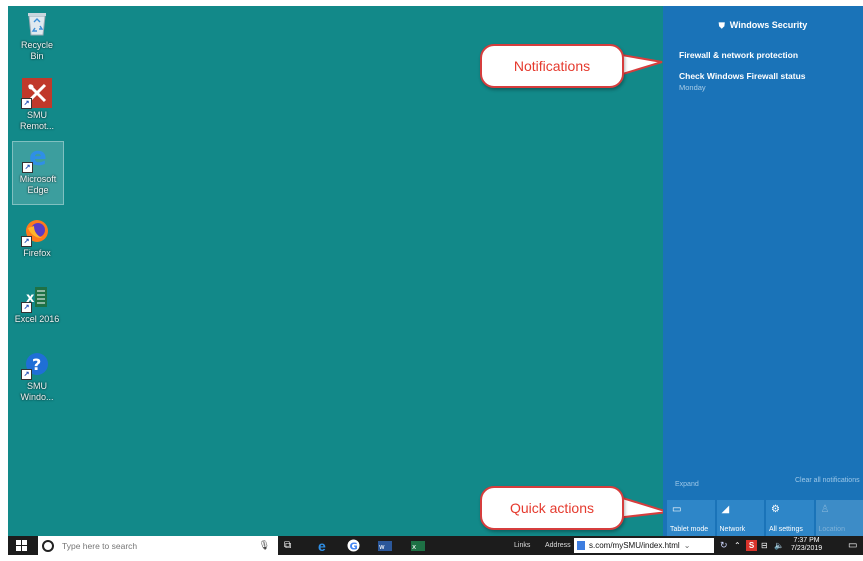 This screenshot has height=561, width=863. I want to click on network-icon: ◢, so click(725, 509).